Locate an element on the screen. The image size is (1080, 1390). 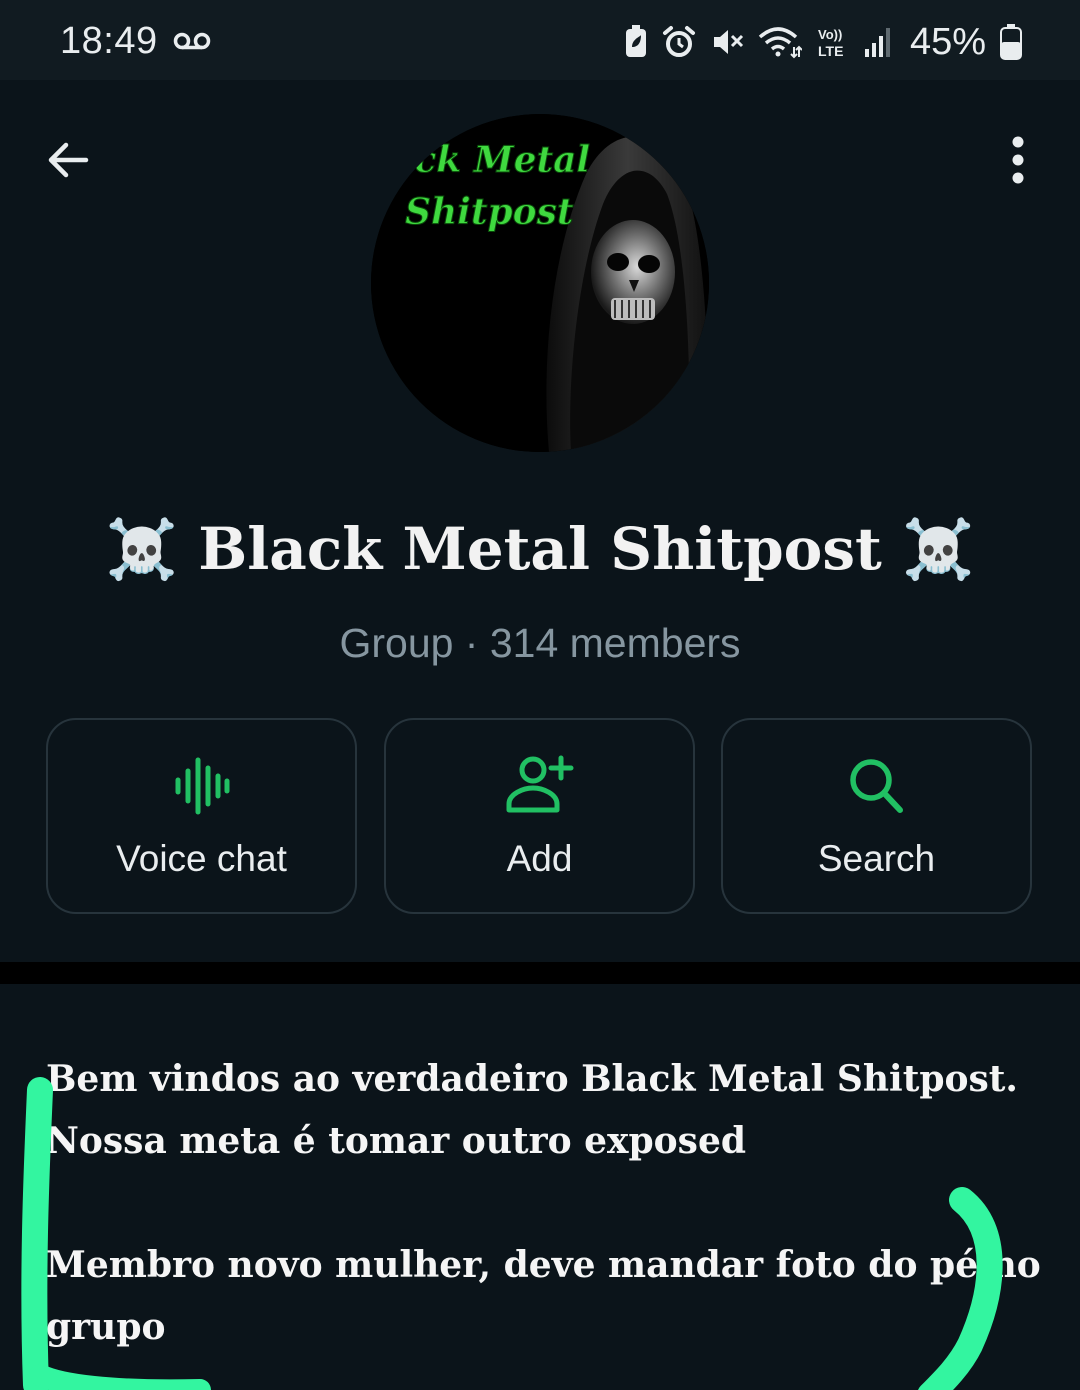
alarm-icon is located at coordinates (678, 41).